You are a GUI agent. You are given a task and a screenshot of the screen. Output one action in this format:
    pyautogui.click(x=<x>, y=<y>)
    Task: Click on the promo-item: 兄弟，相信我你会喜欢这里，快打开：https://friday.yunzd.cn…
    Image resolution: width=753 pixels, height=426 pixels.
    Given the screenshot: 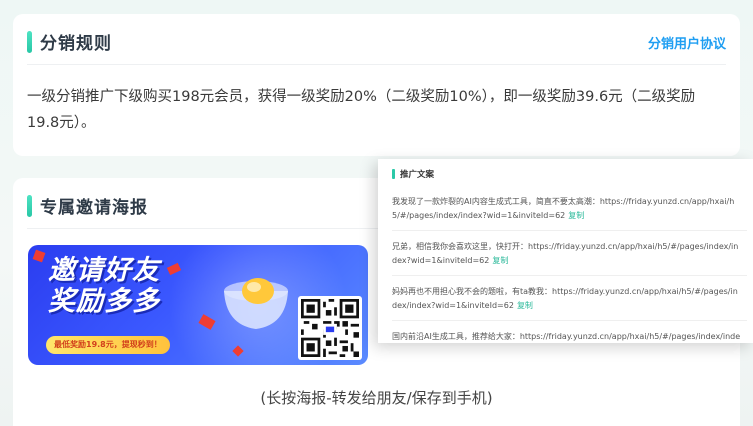 What is the action you would take?
    pyautogui.click(x=567, y=254)
    